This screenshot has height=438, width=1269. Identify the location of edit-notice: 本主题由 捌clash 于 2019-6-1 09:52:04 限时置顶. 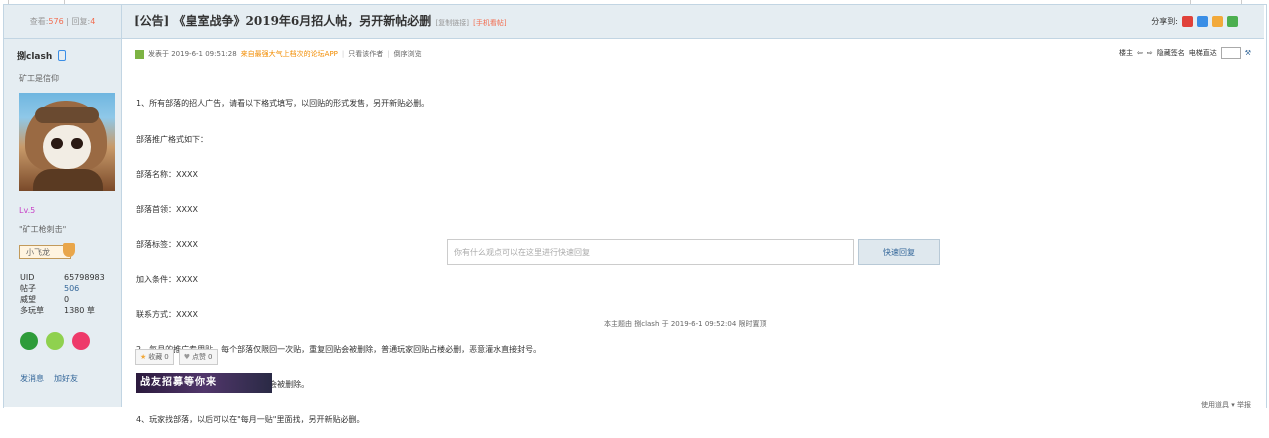
(685, 324).